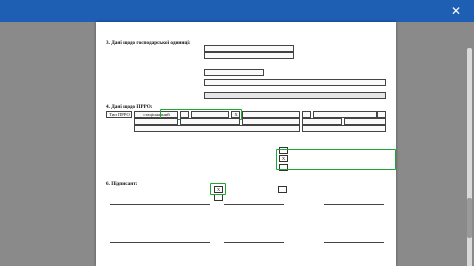  Describe the element at coordinates (218, 197) in the screenshot. I see `s6-checkbox-individual` at that location.